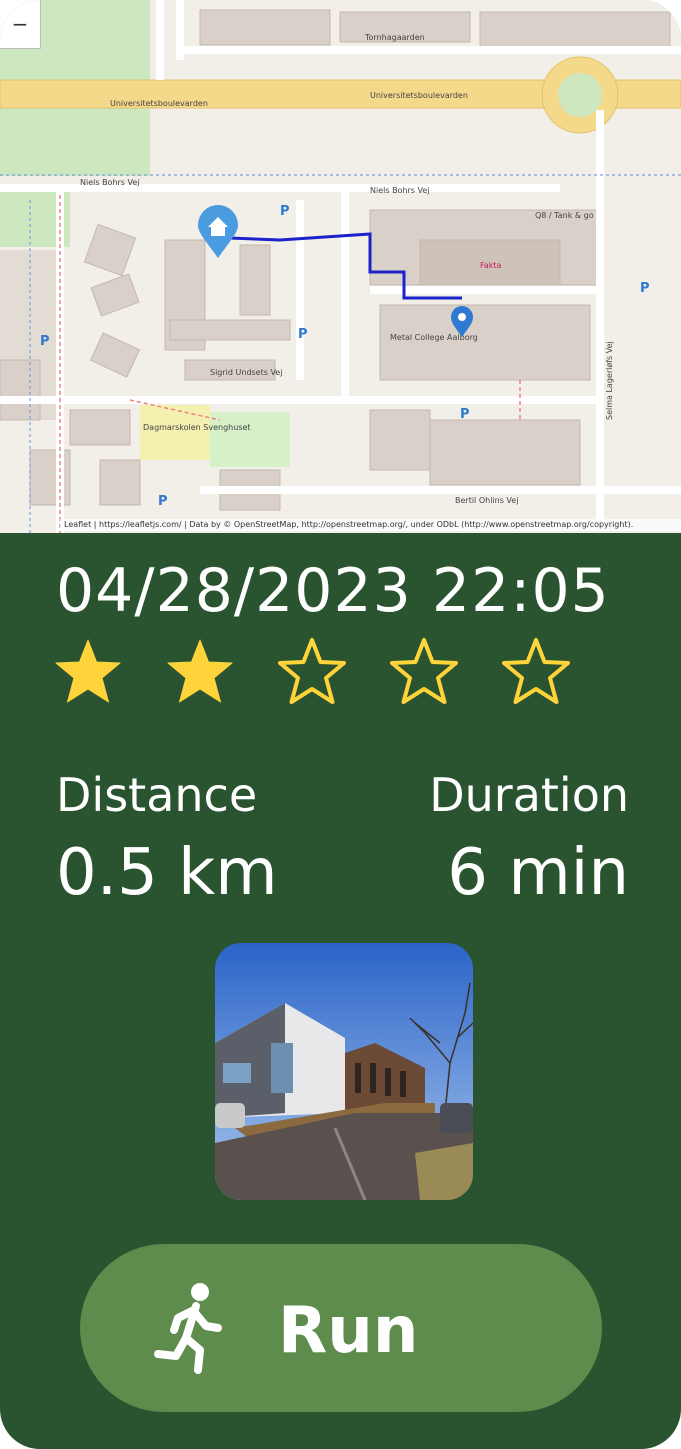  What do you see at coordinates (564, 215) in the screenshot?
I see `svg-text: Q8 / Tank & go` at bounding box center [564, 215].